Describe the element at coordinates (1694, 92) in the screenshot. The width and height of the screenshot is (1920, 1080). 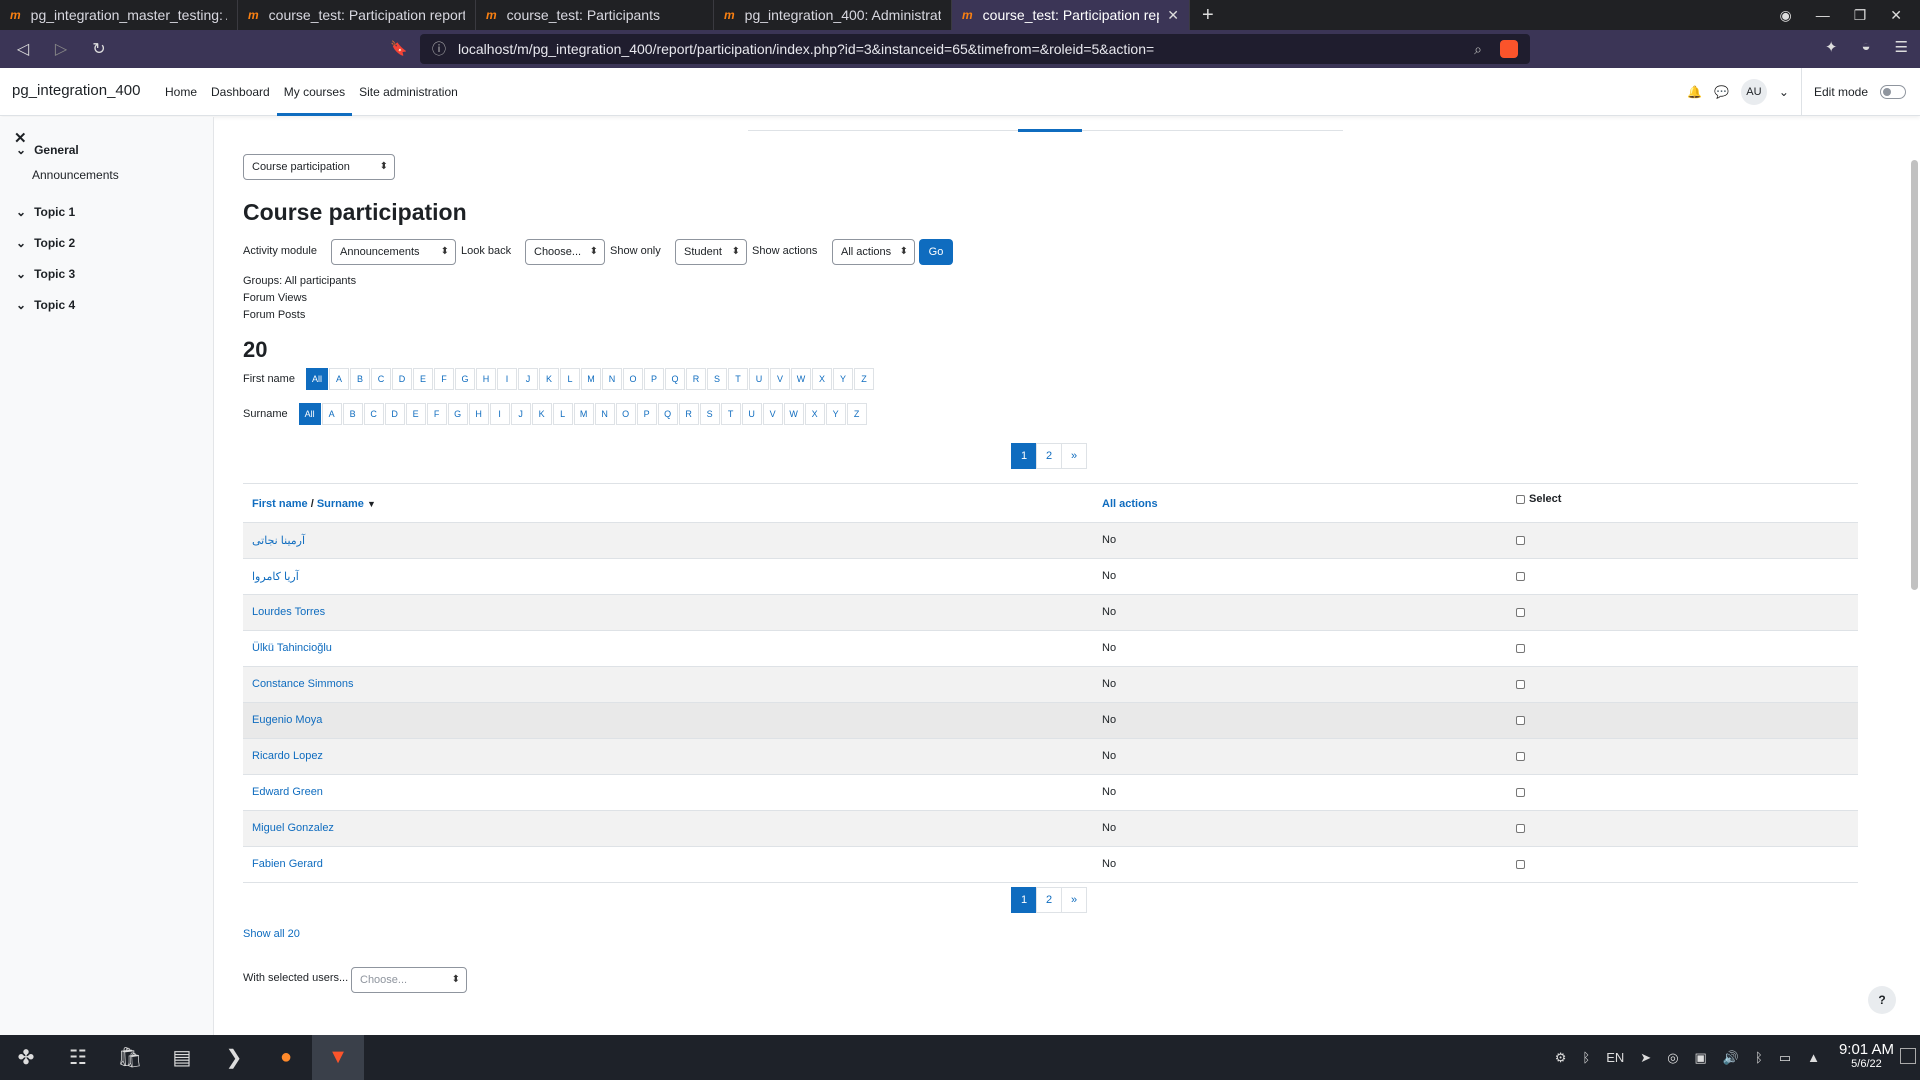
I see `notifications-icon: 🔔` at that location.